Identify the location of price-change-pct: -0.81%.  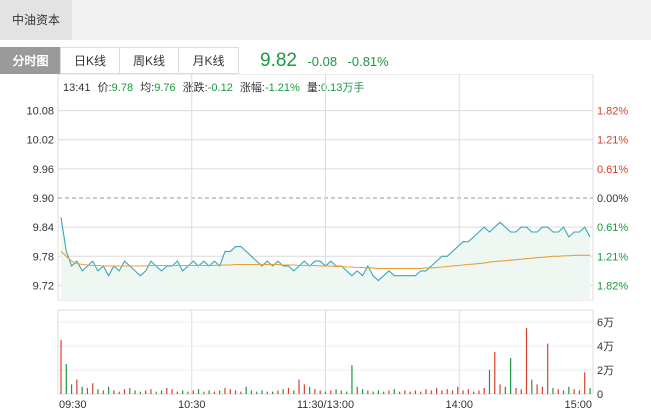
(368, 61).